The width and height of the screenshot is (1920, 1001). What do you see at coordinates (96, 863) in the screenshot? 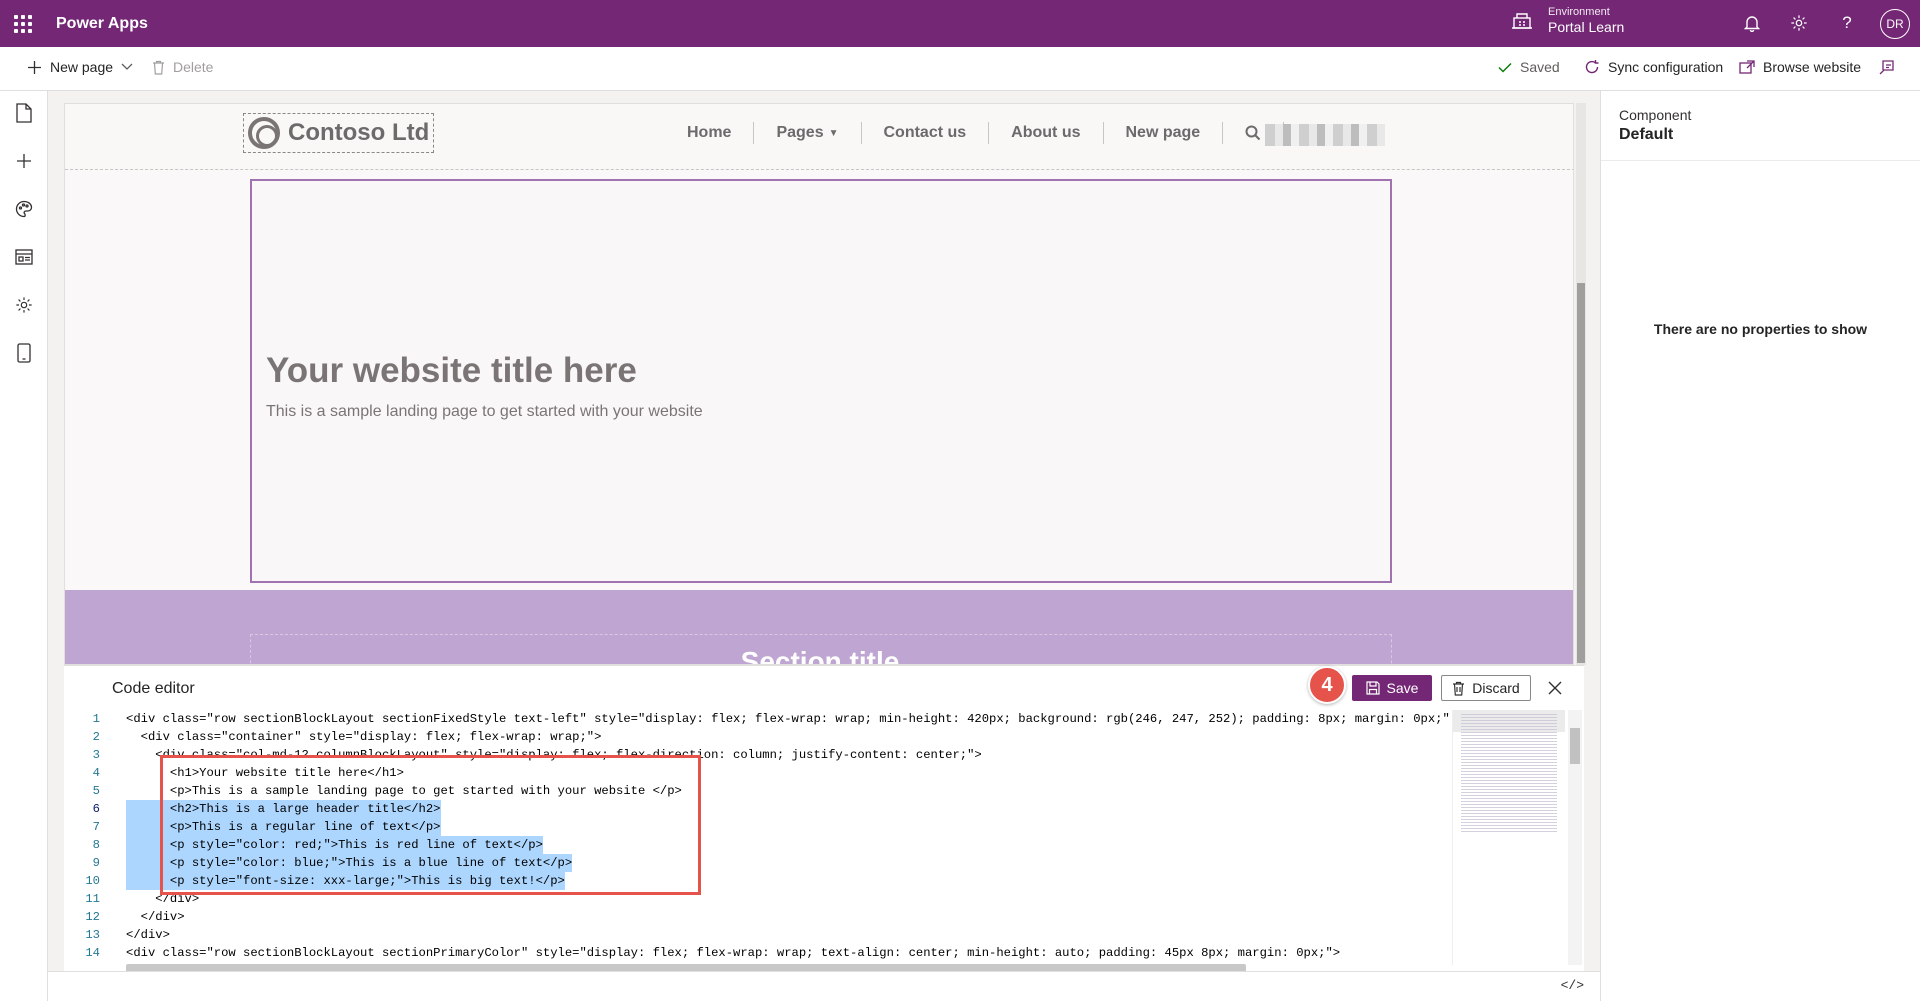
I see `line-number: 9` at bounding box center [96, 863].